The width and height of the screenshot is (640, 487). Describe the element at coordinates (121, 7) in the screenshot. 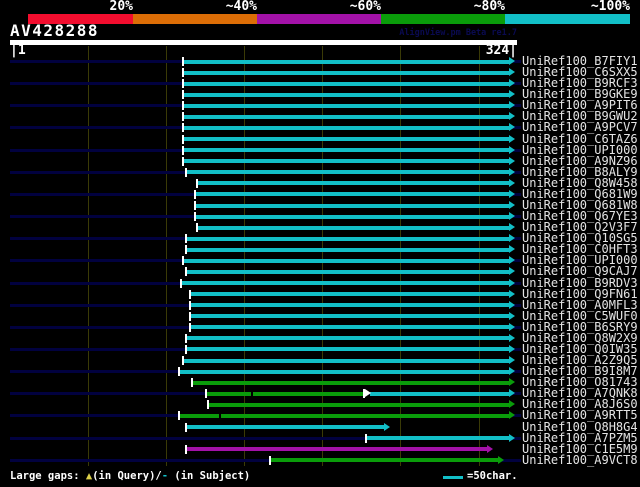

I see `scale-label-20%: 20%` at that location.